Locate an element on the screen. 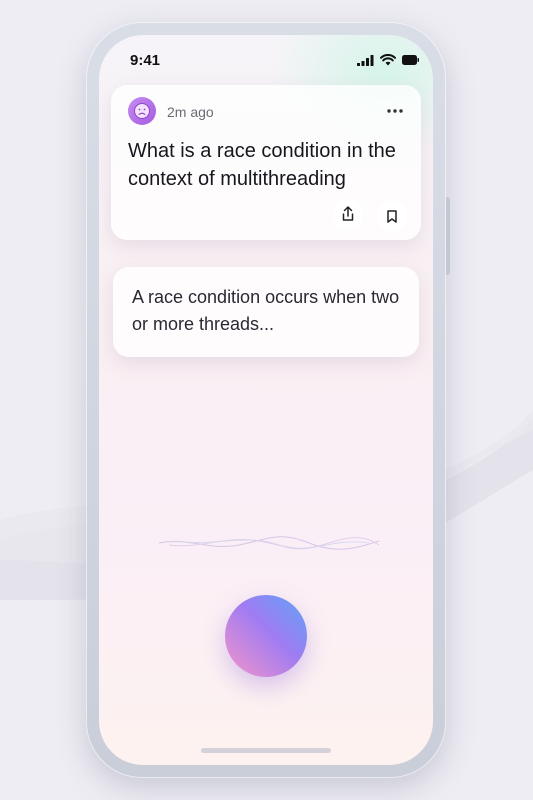 The height and width of the screenshot is (800, 533). sad-face-icon is located at coordinates (142, 111).